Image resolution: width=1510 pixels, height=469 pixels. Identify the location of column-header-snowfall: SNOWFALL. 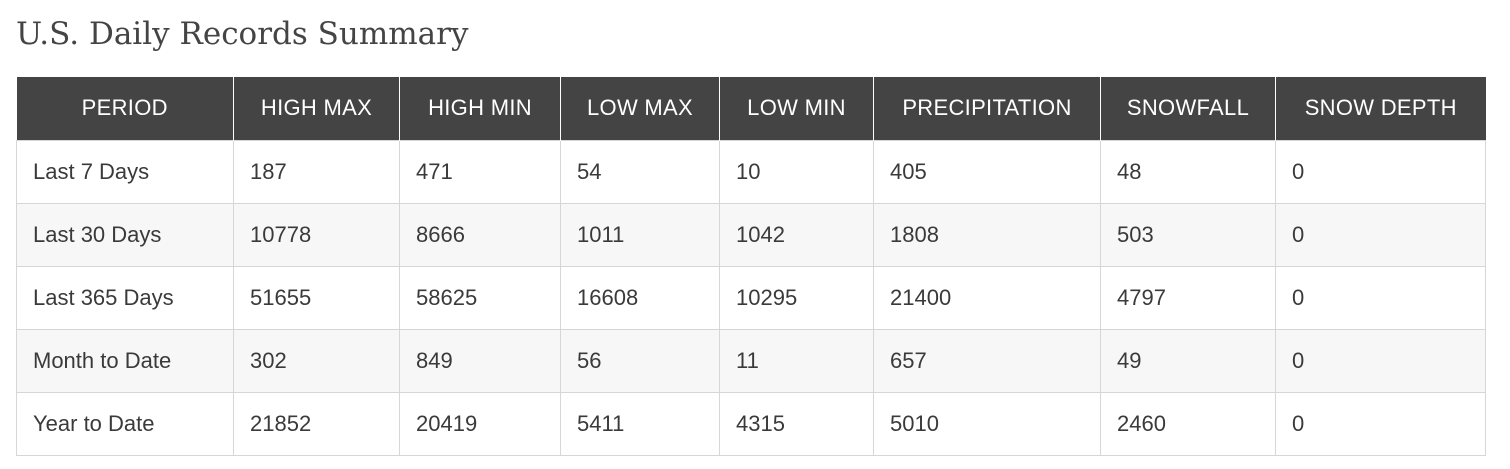
(1188, 108).